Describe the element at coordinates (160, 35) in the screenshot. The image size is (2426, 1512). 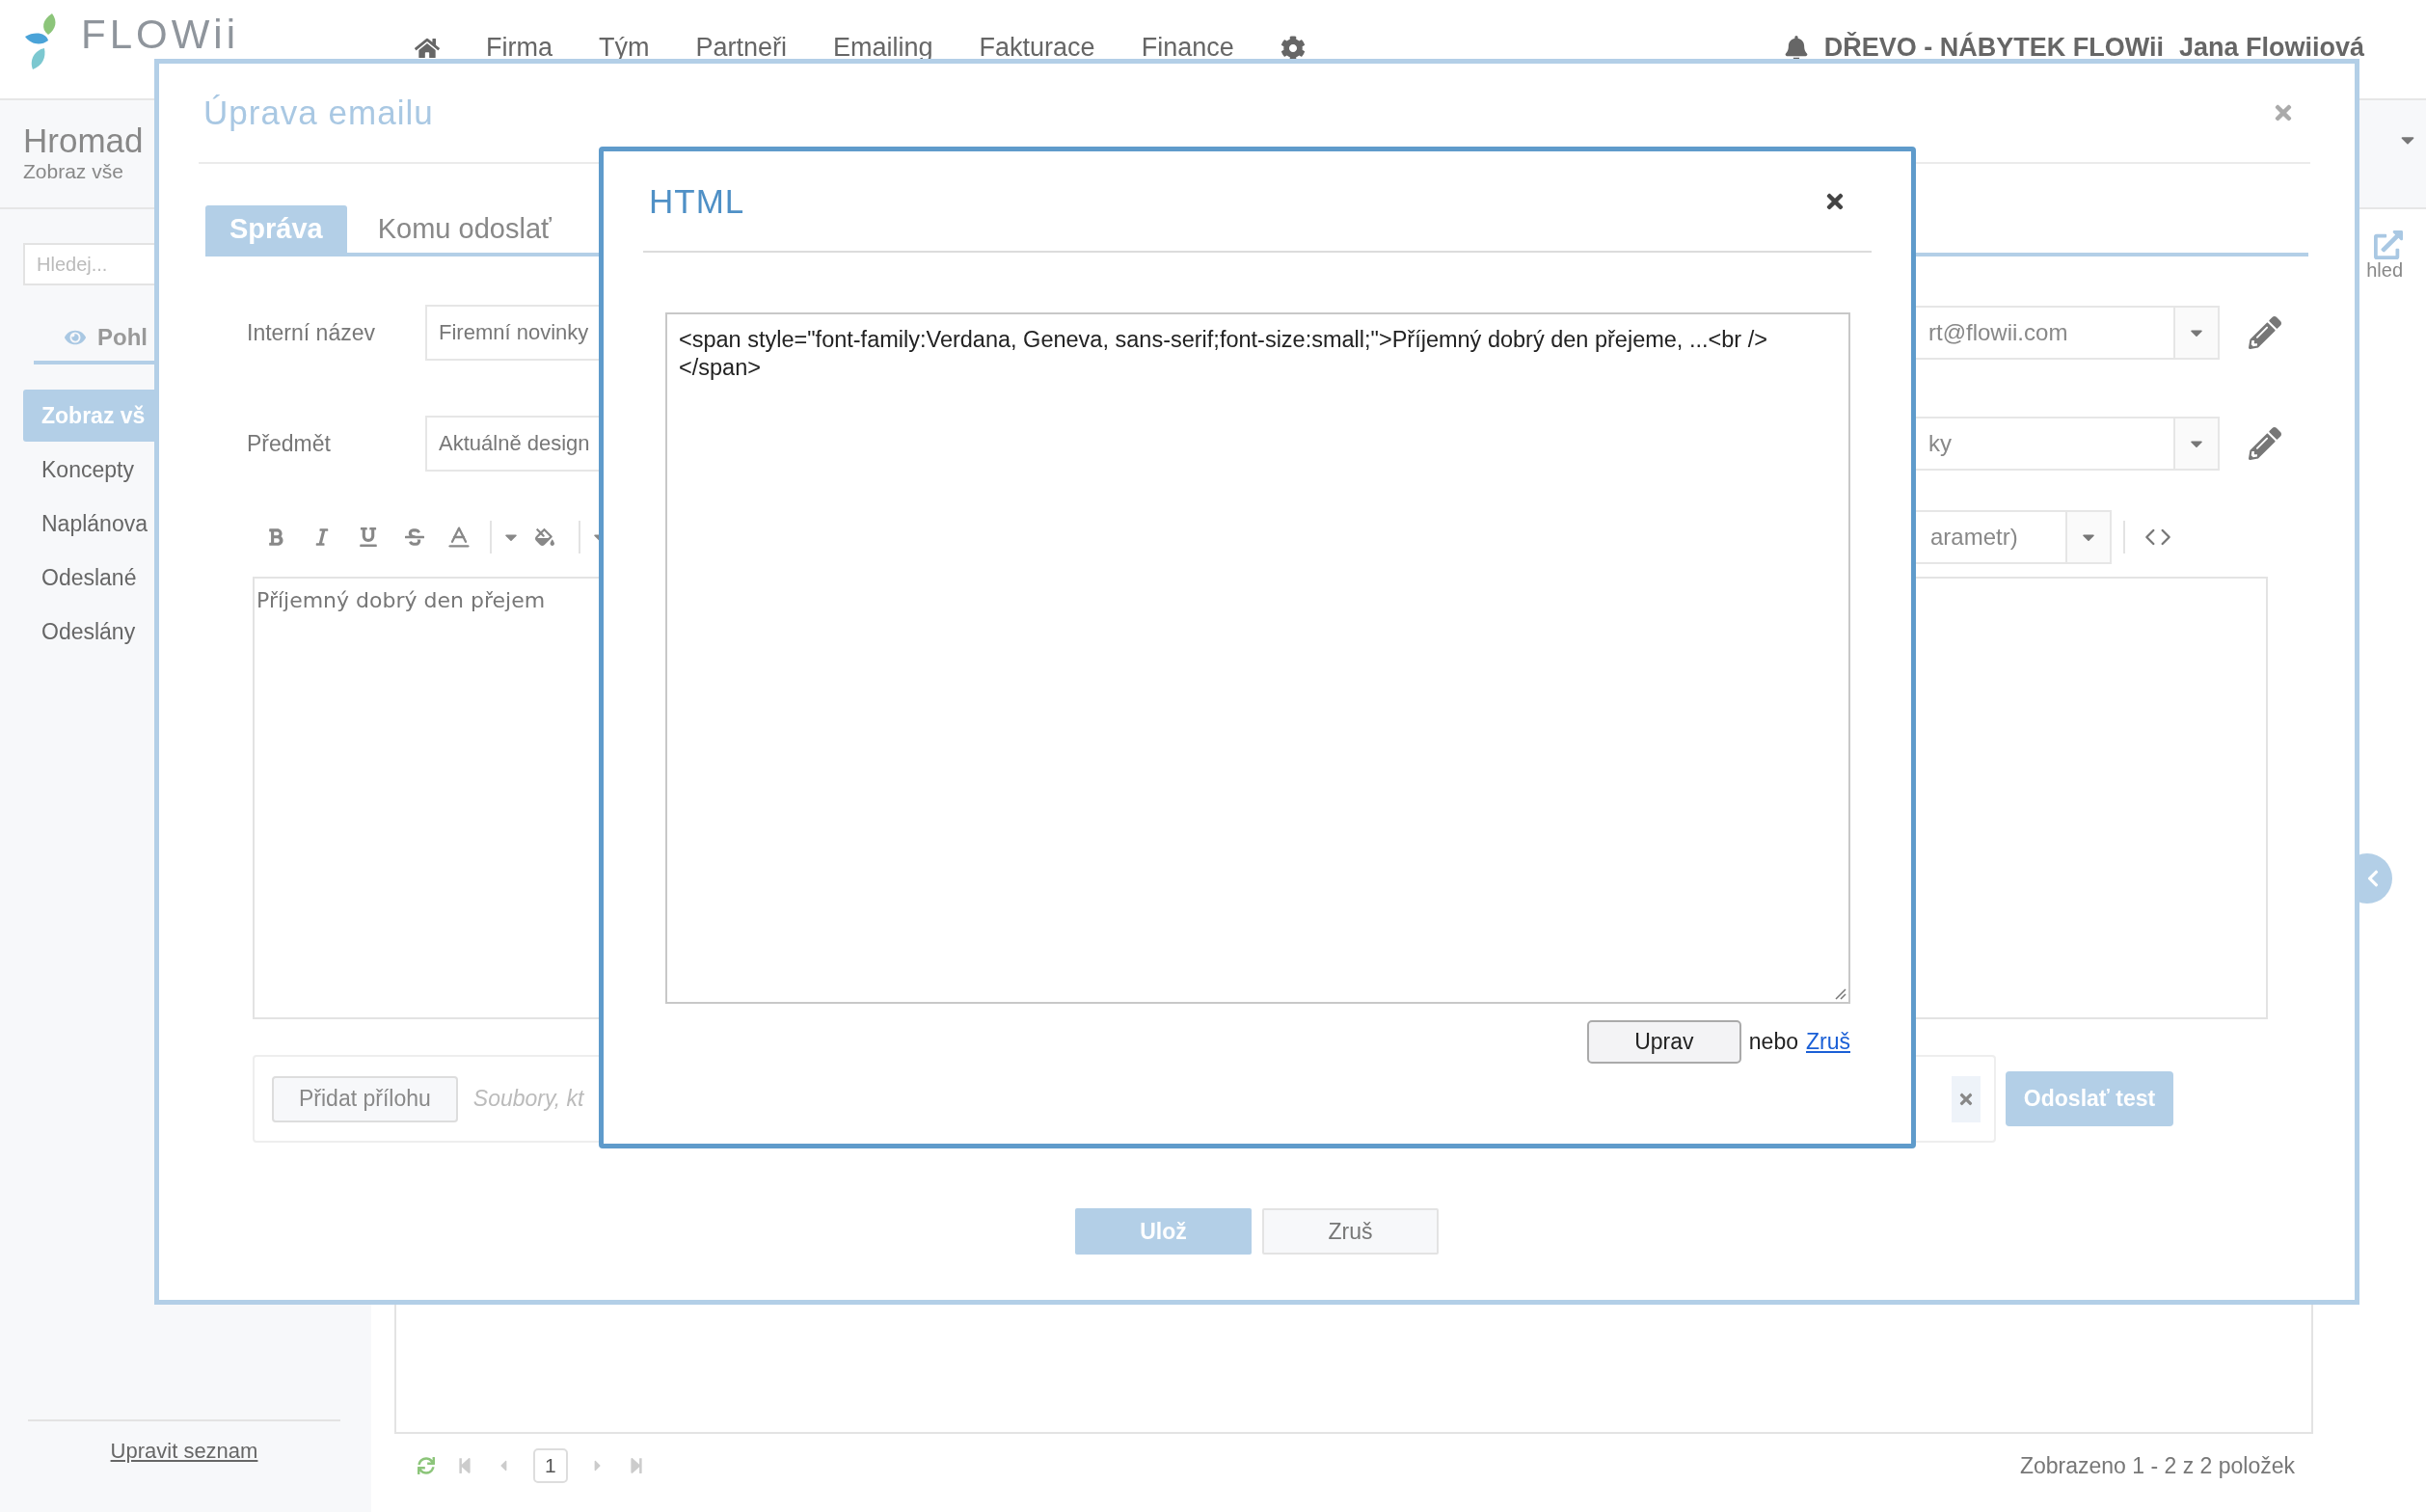
I see `logo-text: FLOWii` at that location.